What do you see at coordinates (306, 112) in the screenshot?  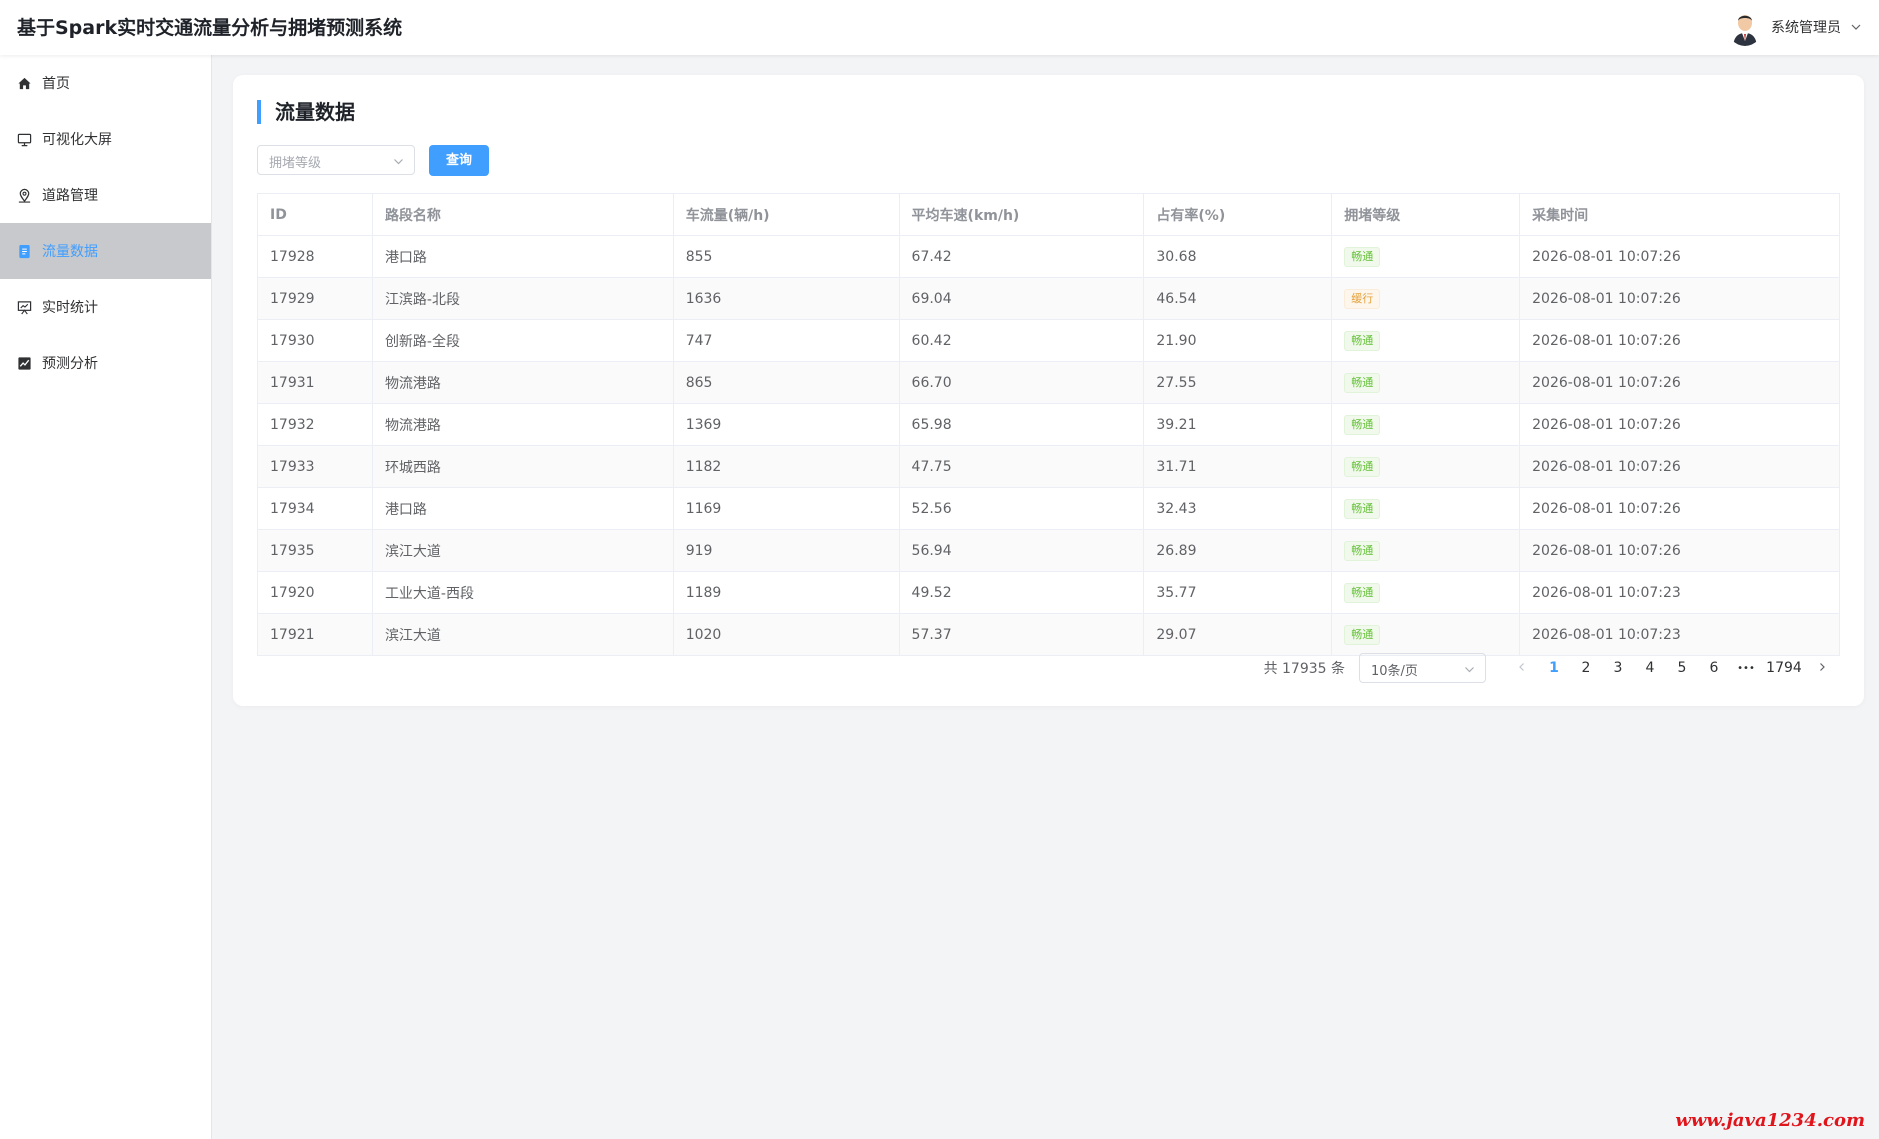 I see `page-title: 流量数据` at bounding box center [306, 112].